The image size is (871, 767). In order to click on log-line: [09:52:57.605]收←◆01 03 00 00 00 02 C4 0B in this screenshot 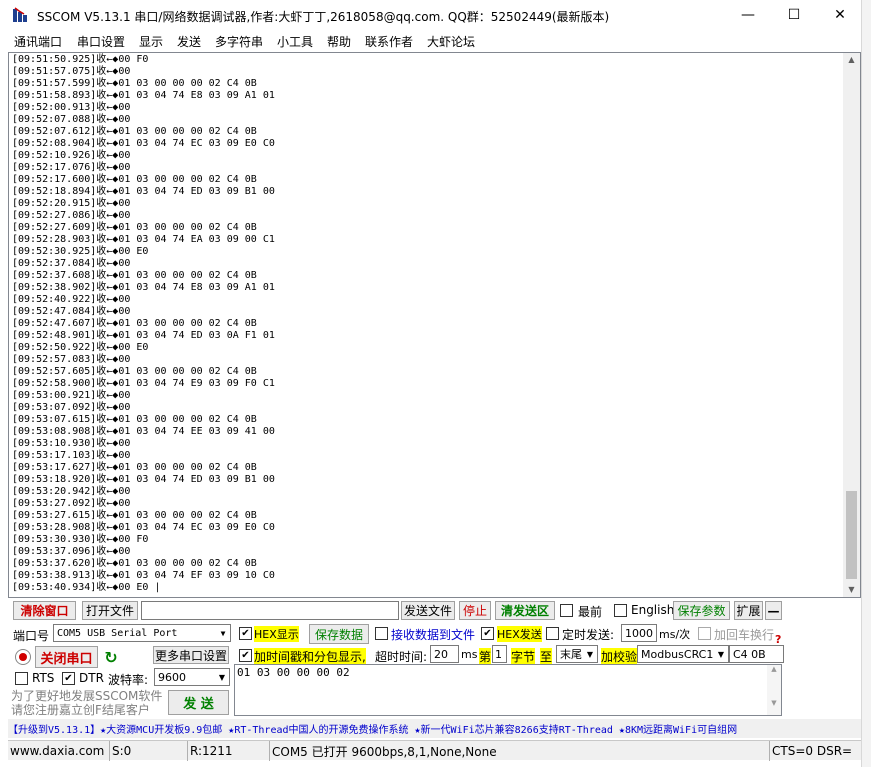, I will do `click(134, 371)`.